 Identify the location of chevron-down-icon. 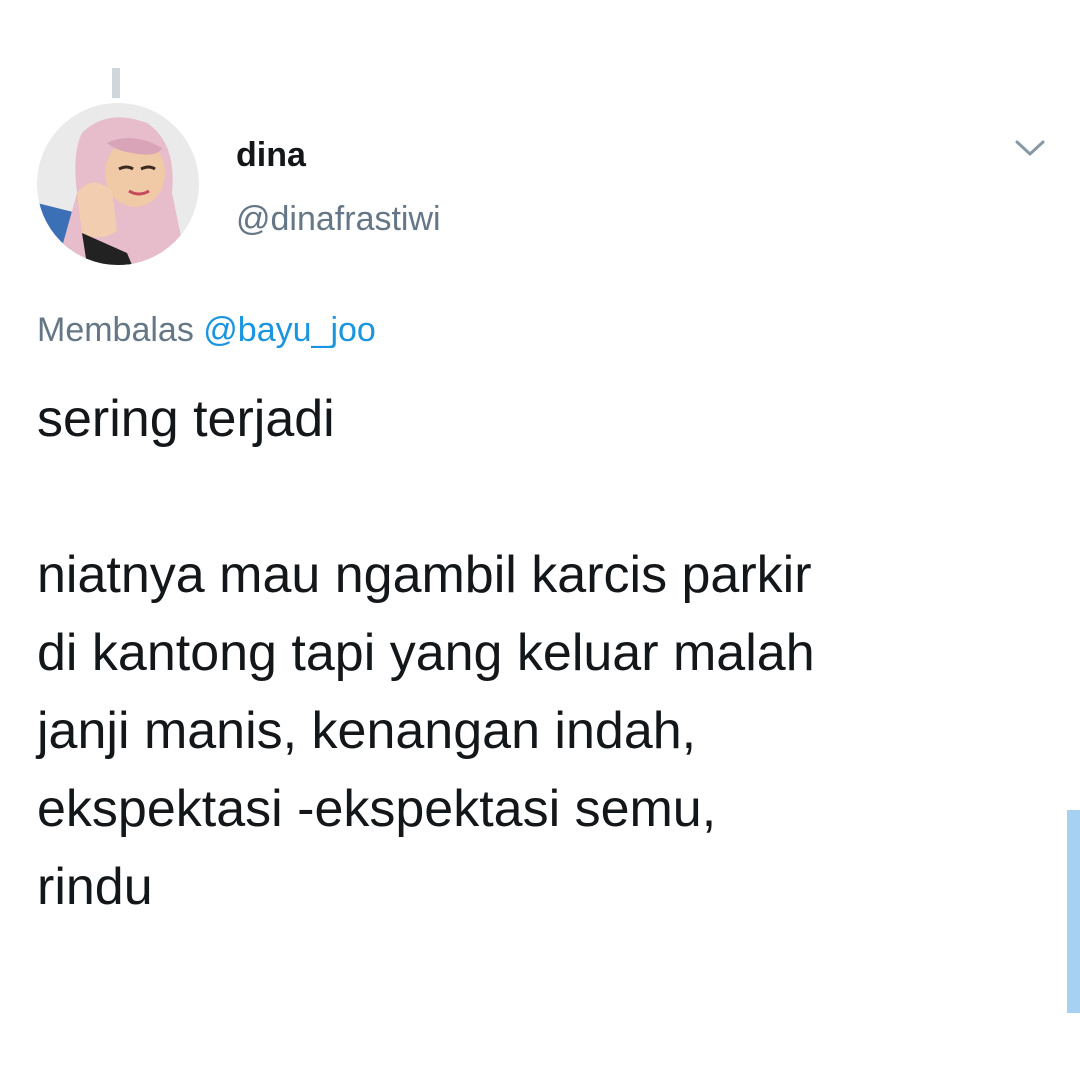
(1030, 148).